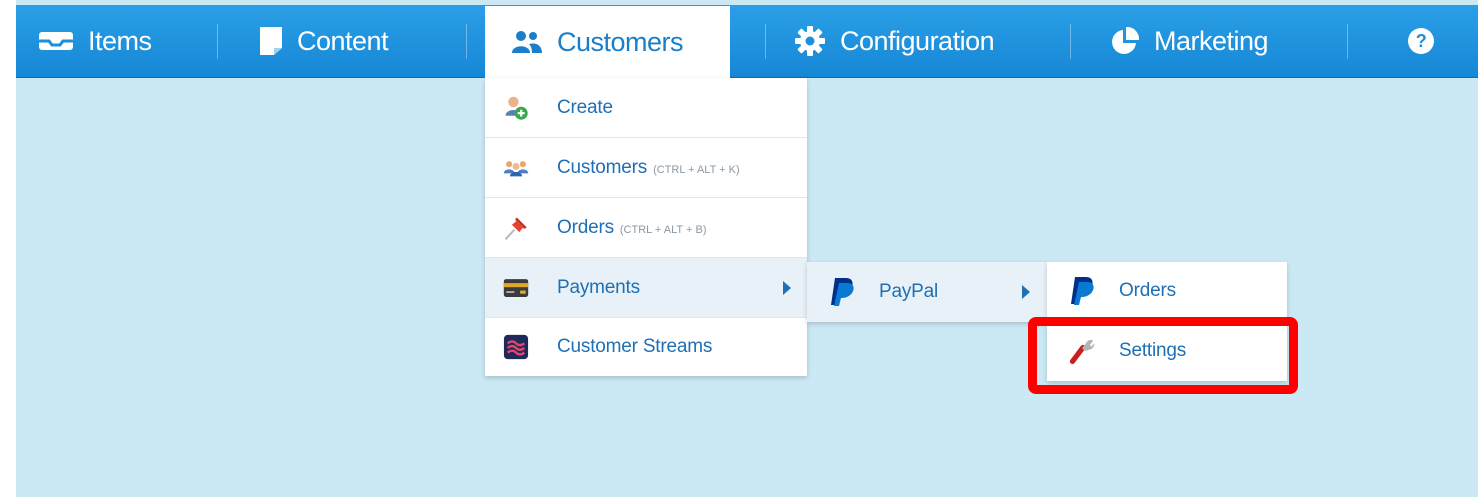  I want to click on shortcut-hint: (CTRL + ALT + B), so click(663, 229).